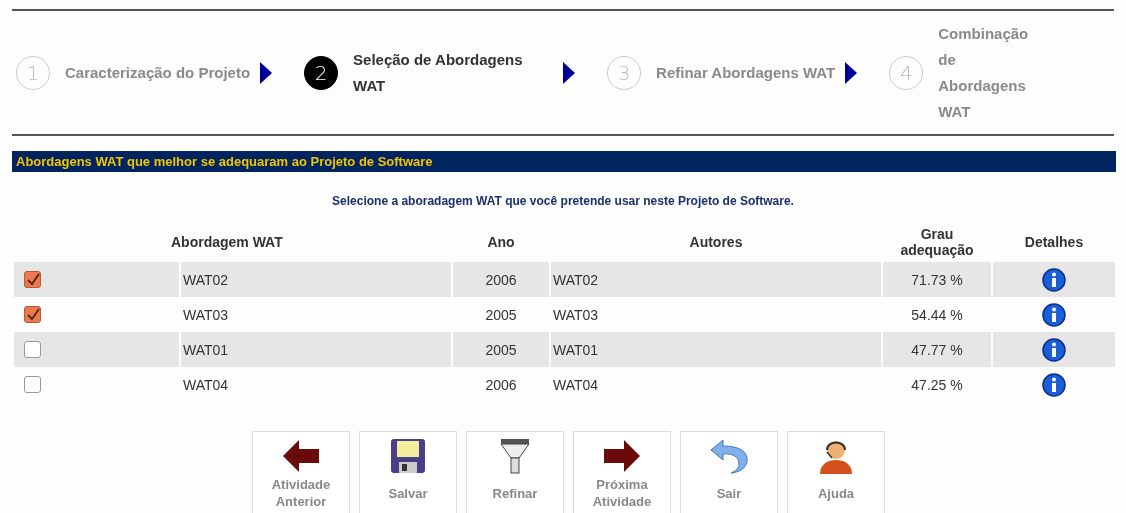  Describe the element at coordinates (729, 456) in the screenshot. I see `curved-arrow-icon` at that location.